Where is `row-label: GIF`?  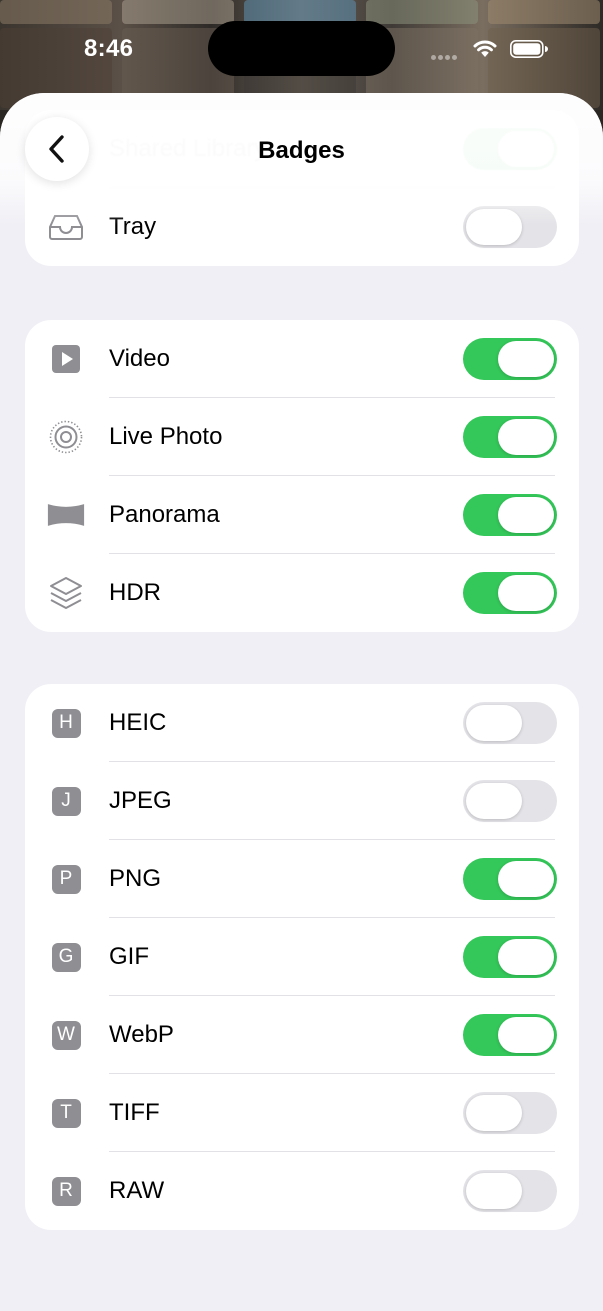 row-label: GIF is located at coordinates (129, 956).